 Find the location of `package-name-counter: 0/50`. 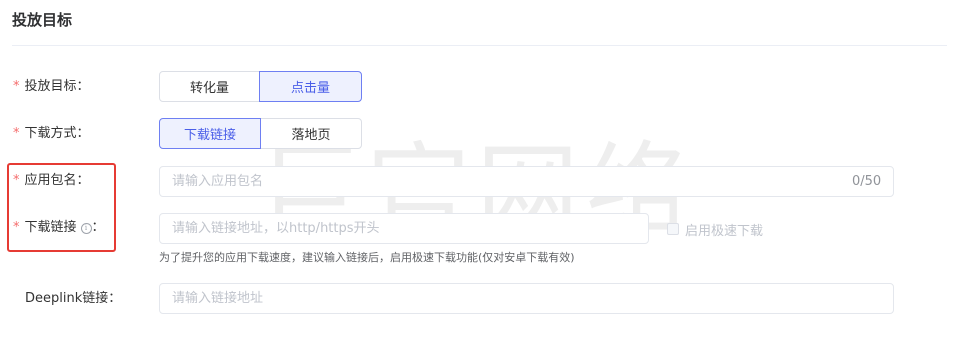

package-name-counter: 0/50 is located at coordinates (867, 181).